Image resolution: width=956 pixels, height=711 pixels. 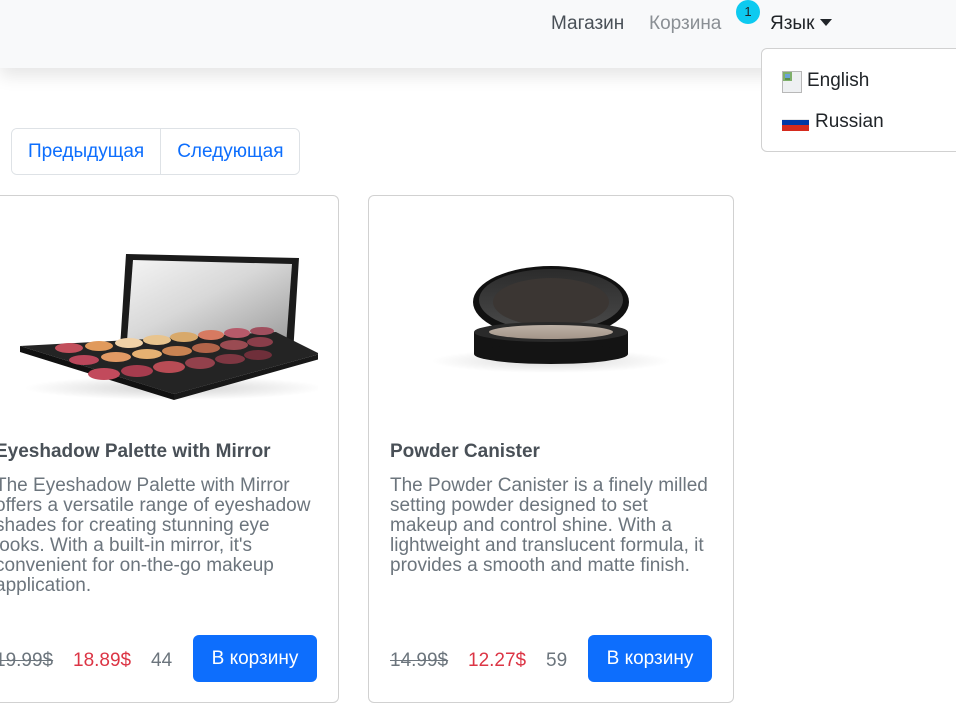 I want to click on language-dropdown-toggle: Язык, so click(x=801, y=24).